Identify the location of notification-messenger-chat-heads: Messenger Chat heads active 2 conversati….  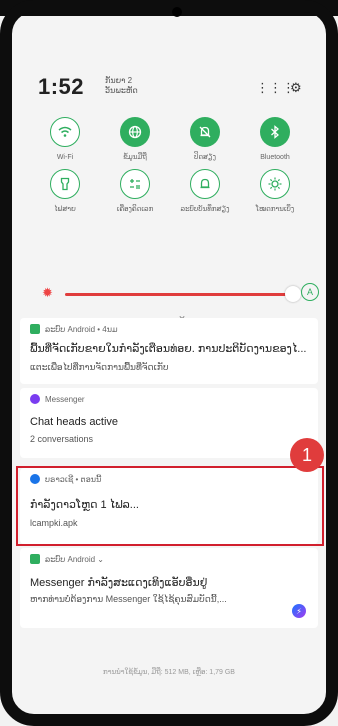
(169, 423).